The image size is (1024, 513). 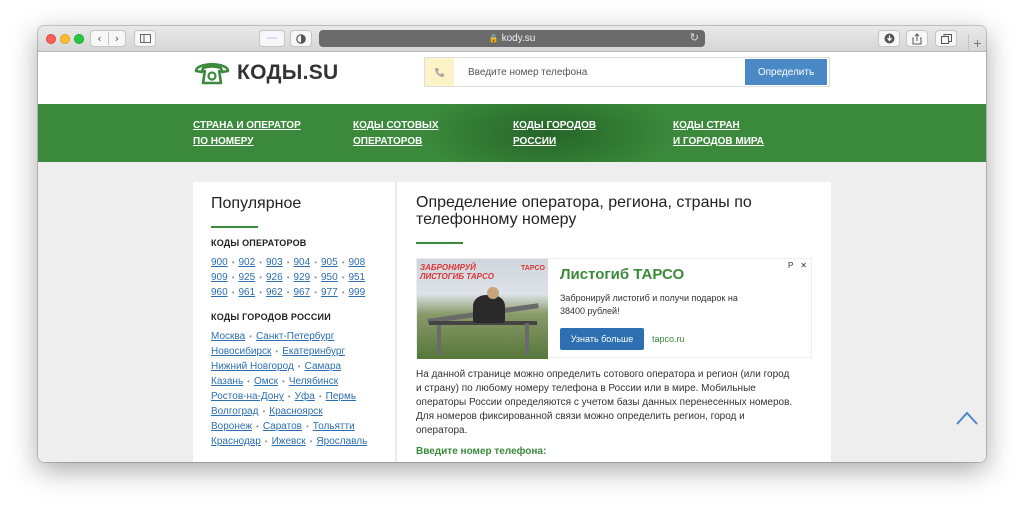 I want to click on share-icon, so click(x=917, y=38).